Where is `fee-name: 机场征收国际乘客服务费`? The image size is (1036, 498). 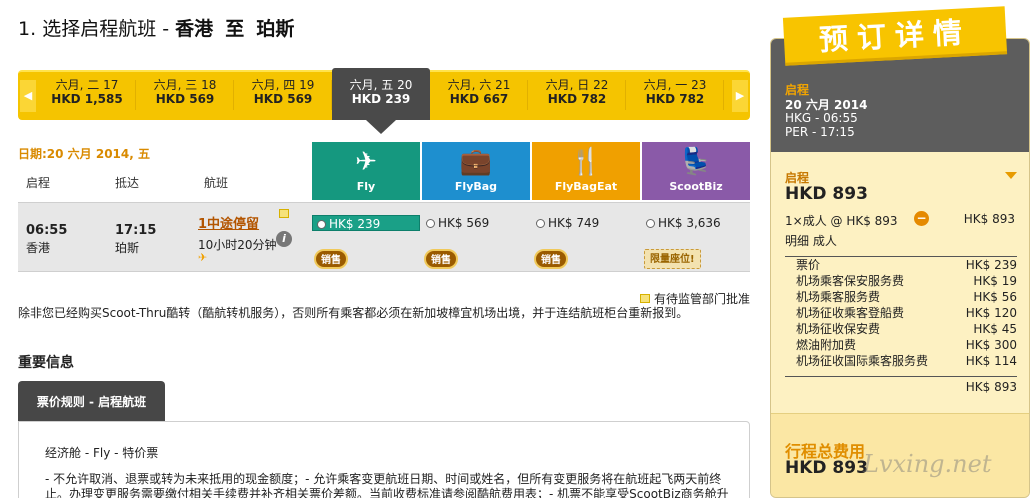
fee-name: 机场征收国际乘客服务费 is located at coordinates (862, 361).